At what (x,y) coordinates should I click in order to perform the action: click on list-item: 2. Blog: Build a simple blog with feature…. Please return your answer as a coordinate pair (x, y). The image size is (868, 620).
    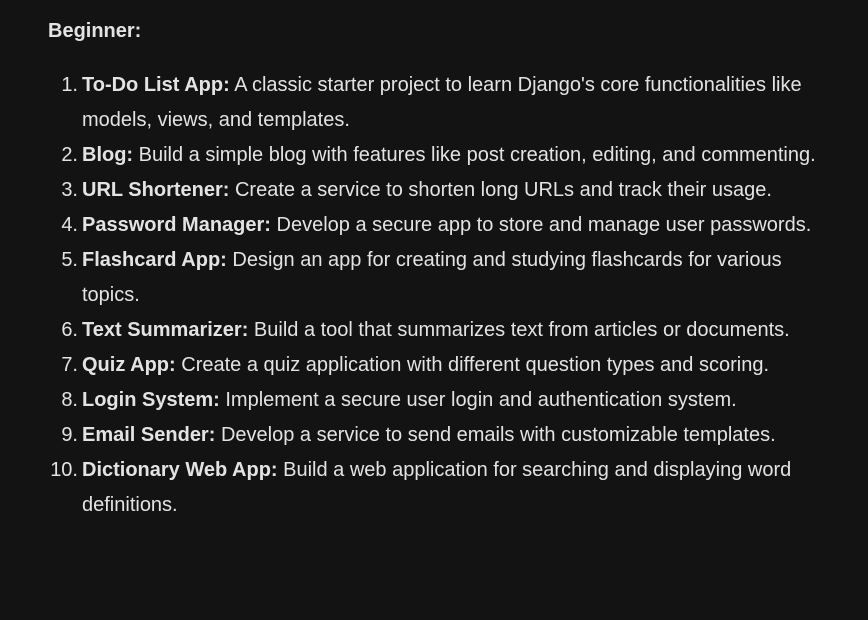
    Looking at the image, I should click on (430, 155).